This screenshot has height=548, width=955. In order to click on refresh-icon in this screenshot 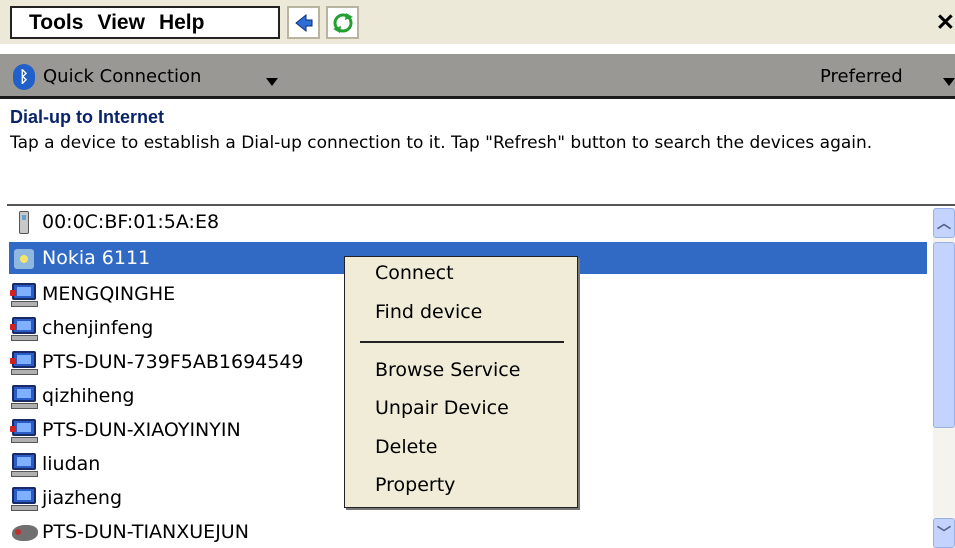, I will do `click(342, 22)`.